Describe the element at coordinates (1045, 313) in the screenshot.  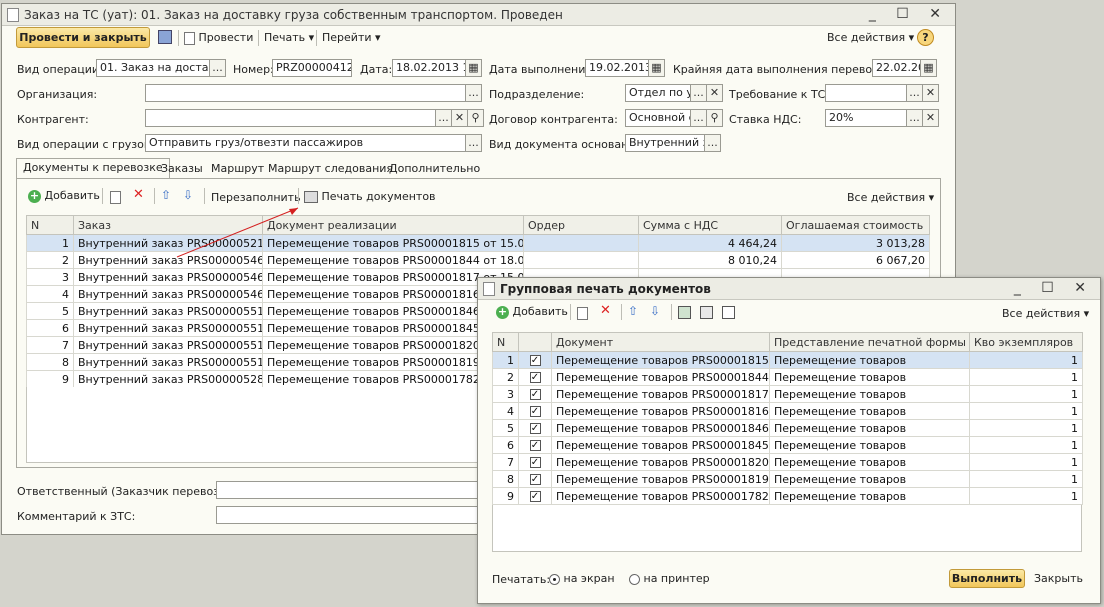
I see `dialog-all-actions-menu: Все действия ▾` at that location.